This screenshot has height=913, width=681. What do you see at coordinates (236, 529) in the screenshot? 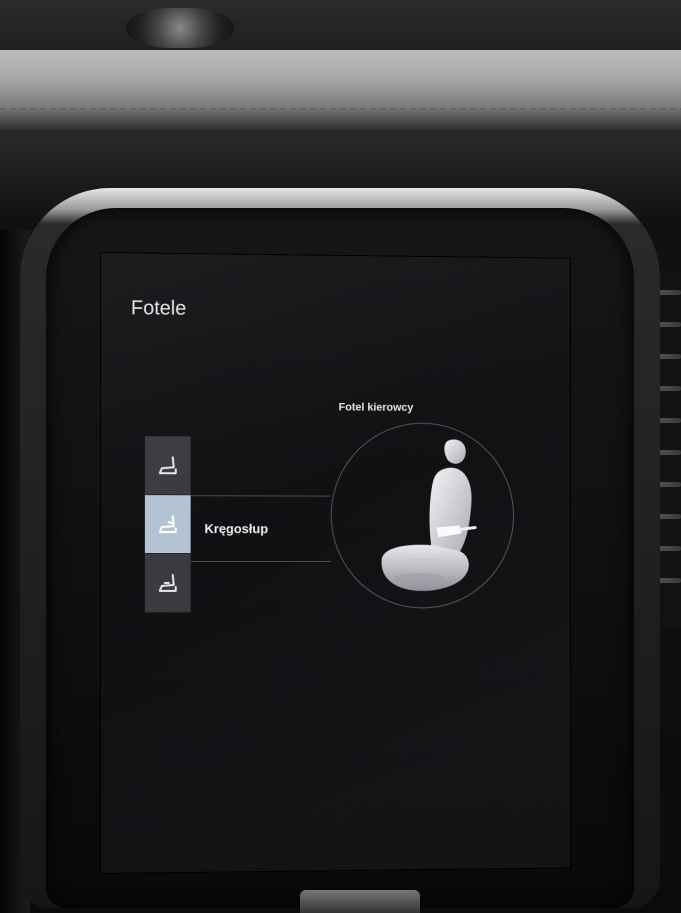
I see `lumbar-label: Kręgosłup` at bounding box center [236, 529].